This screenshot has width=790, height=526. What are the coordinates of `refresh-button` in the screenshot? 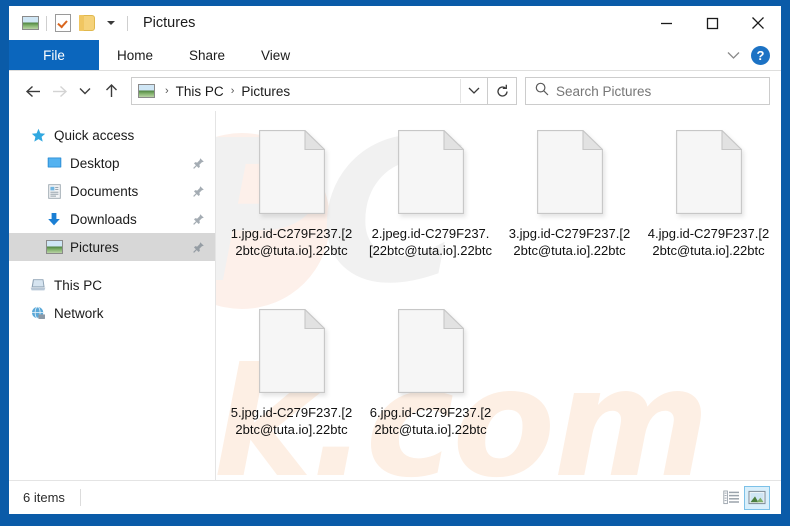 It's located at (502, 91).